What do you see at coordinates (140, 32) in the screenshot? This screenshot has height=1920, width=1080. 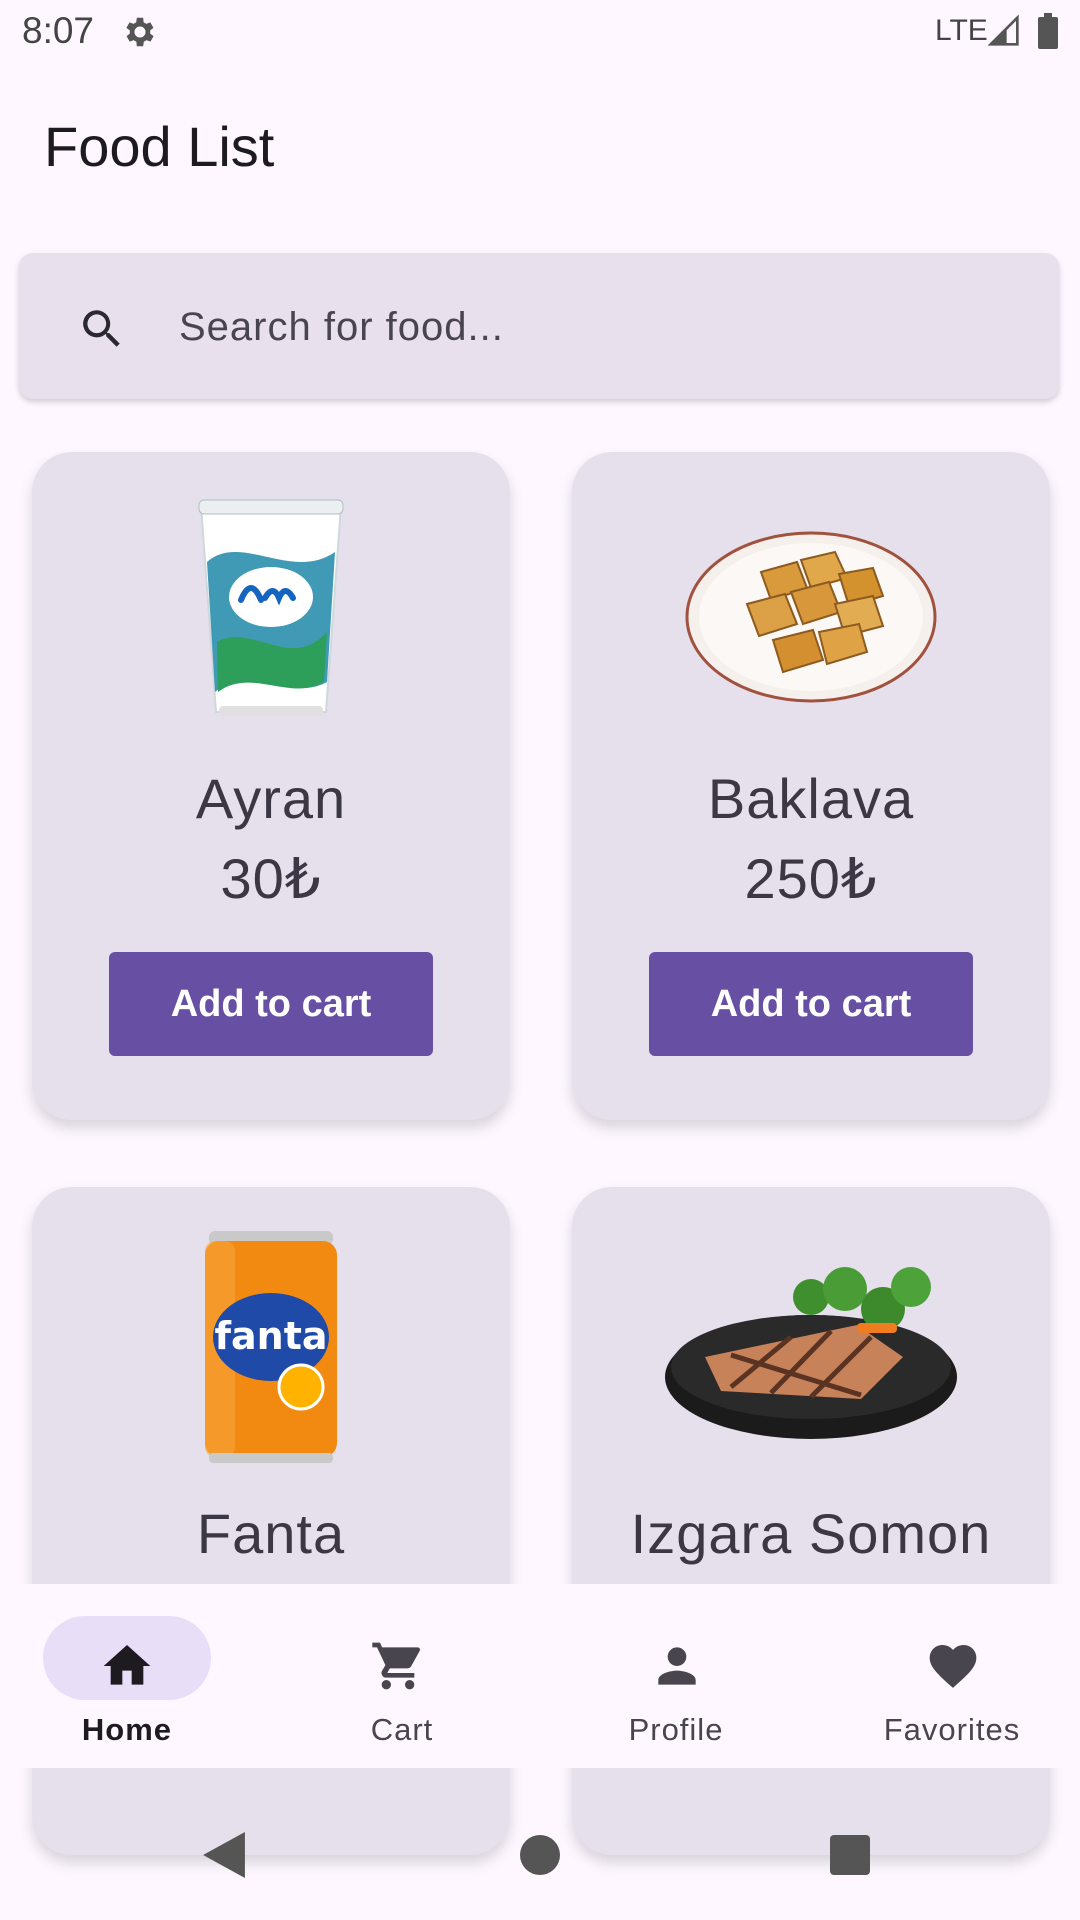 I see `gear-icon` at bounding box center [140, 32].